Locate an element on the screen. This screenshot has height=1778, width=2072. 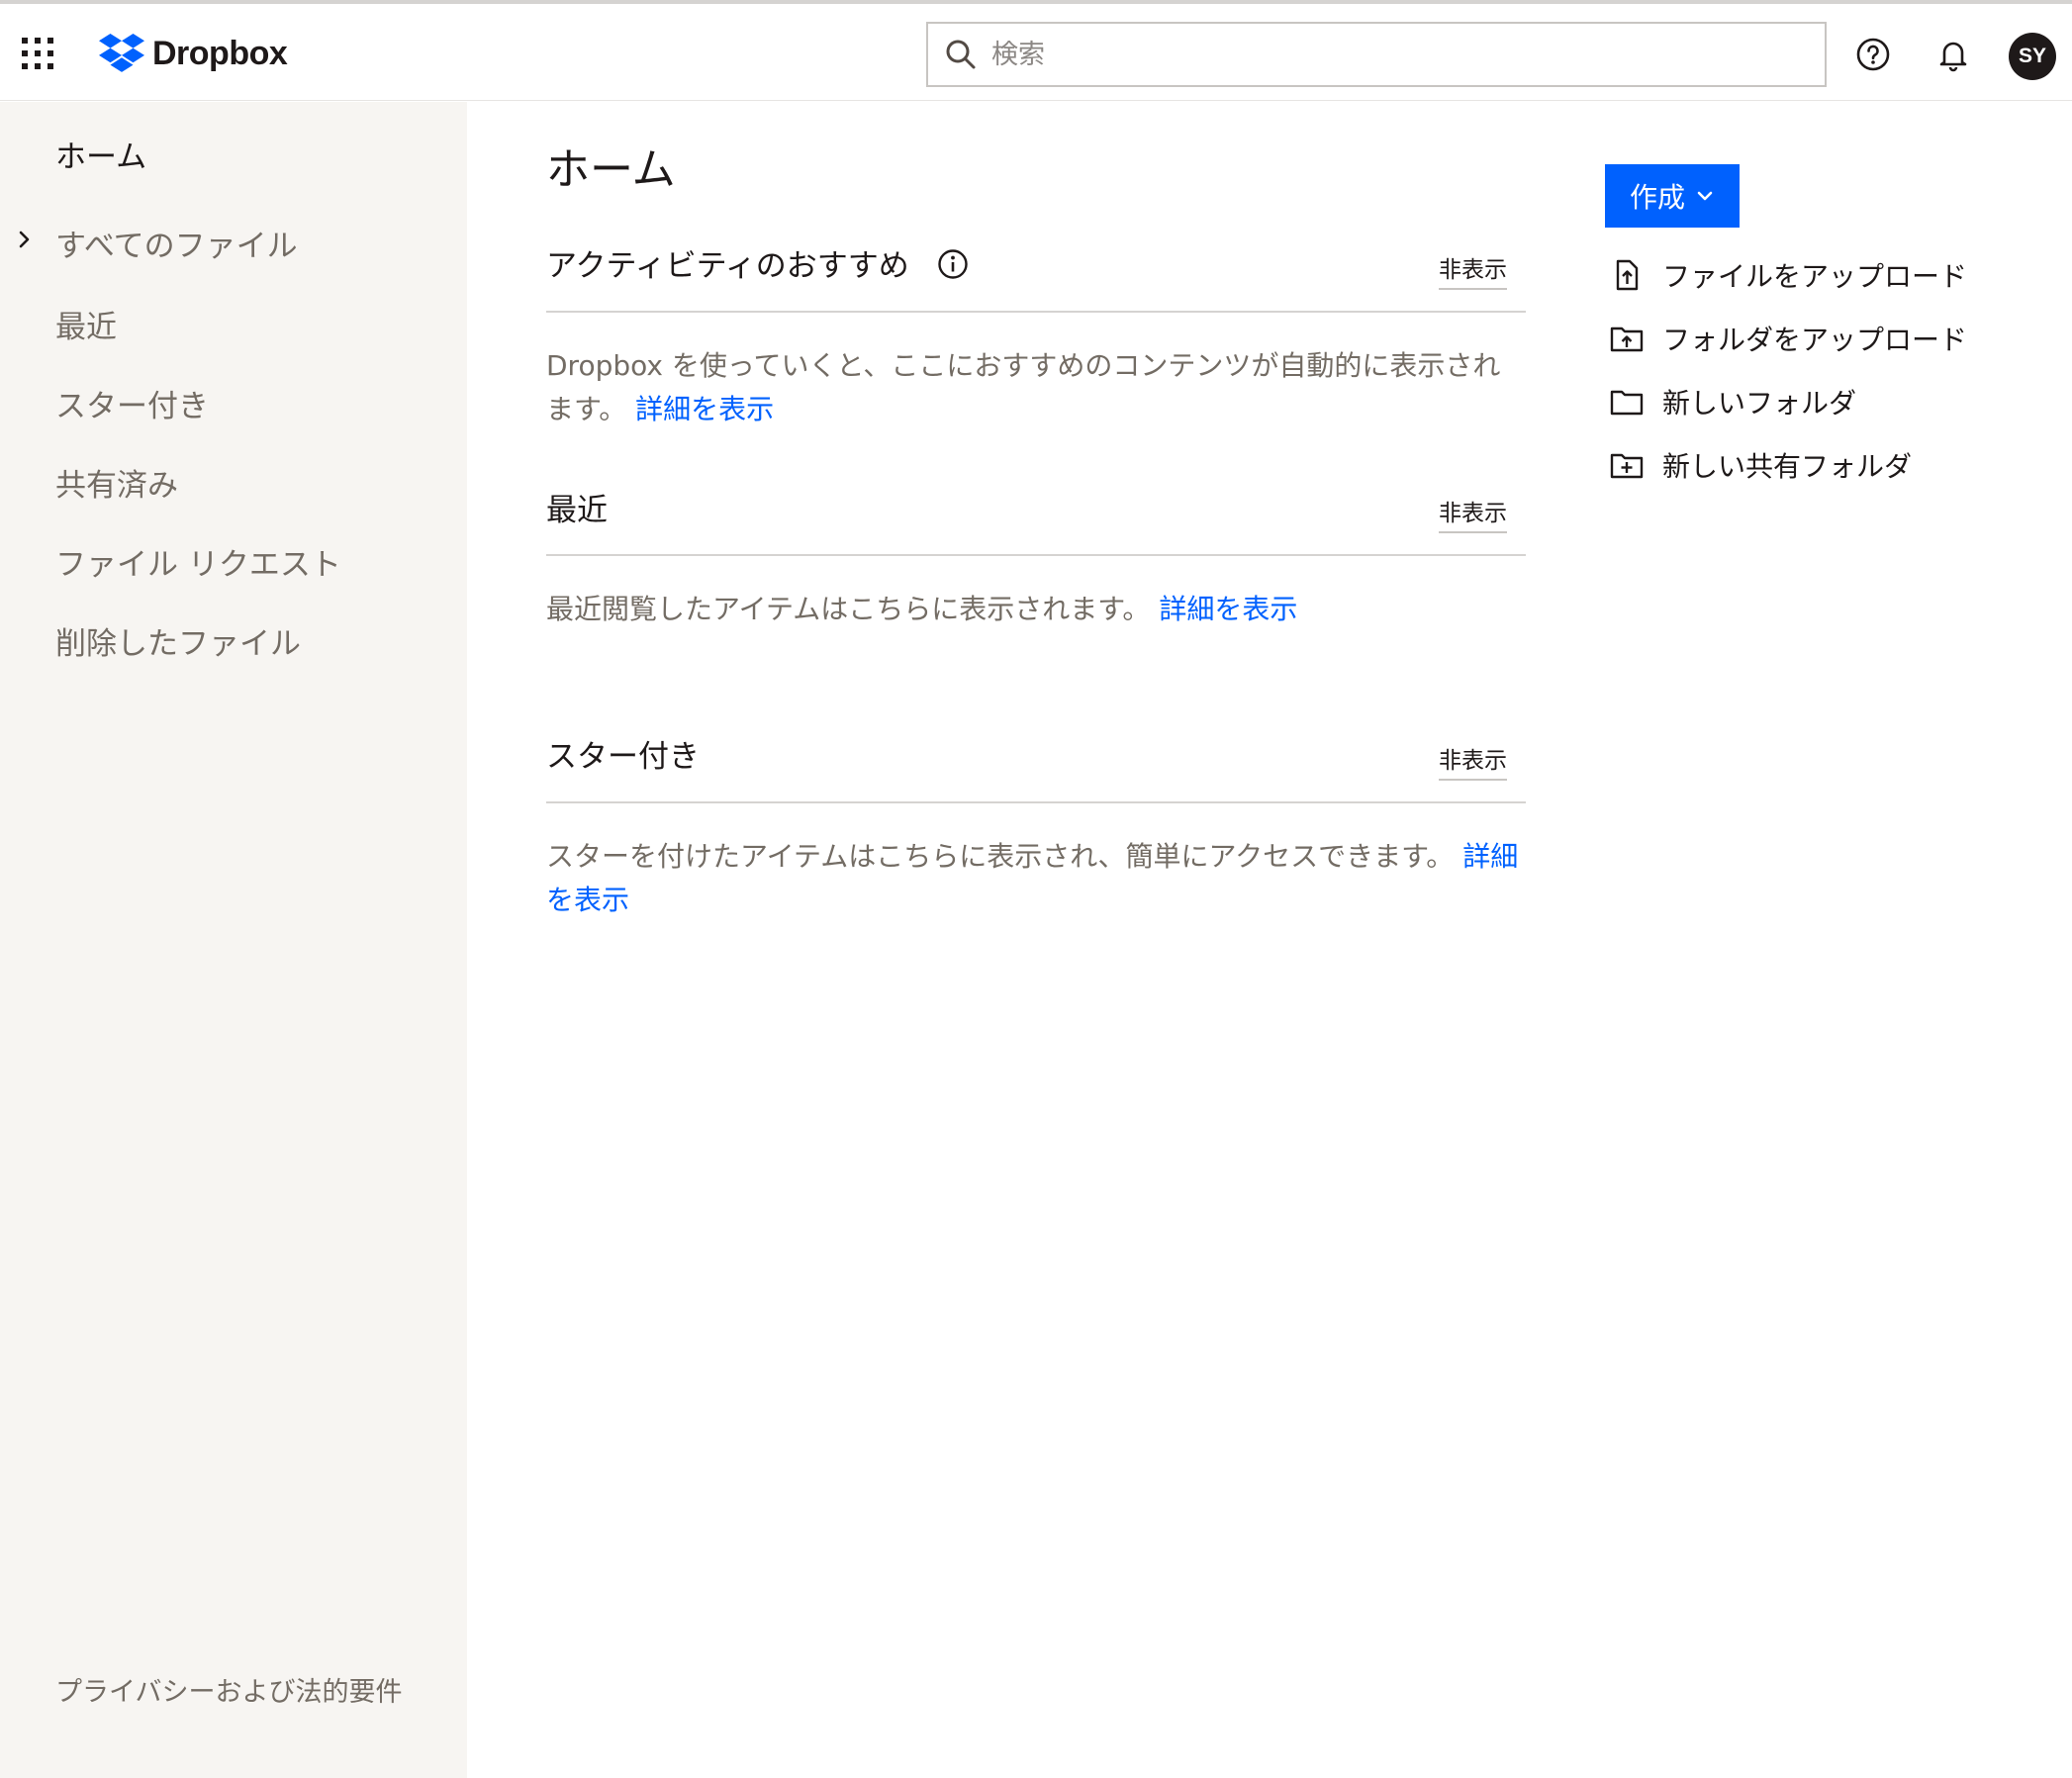
dropbox-logo: Dropbox is located at coordinates (193, 53).